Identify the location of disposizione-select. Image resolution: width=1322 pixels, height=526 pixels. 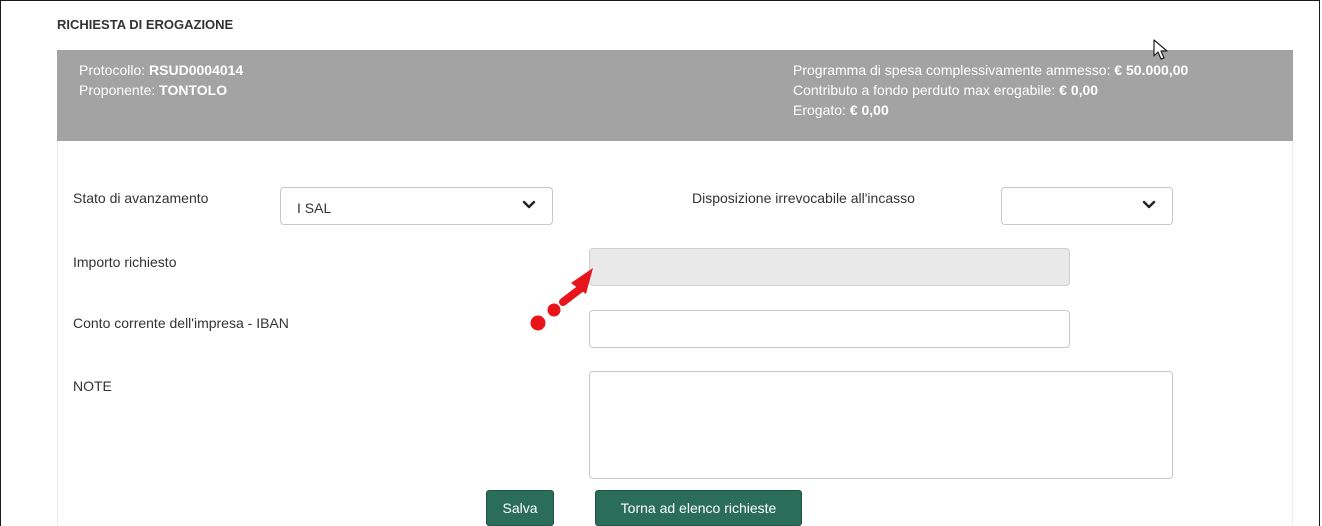
(1087, 206).